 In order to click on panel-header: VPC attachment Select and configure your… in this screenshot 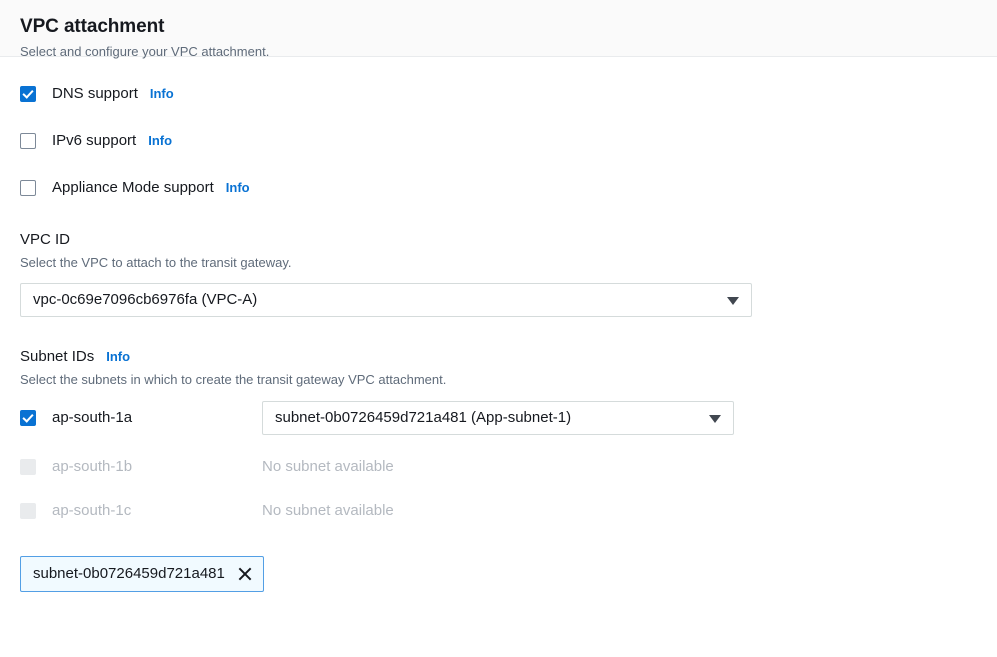, I will do `click(498, 29)`.